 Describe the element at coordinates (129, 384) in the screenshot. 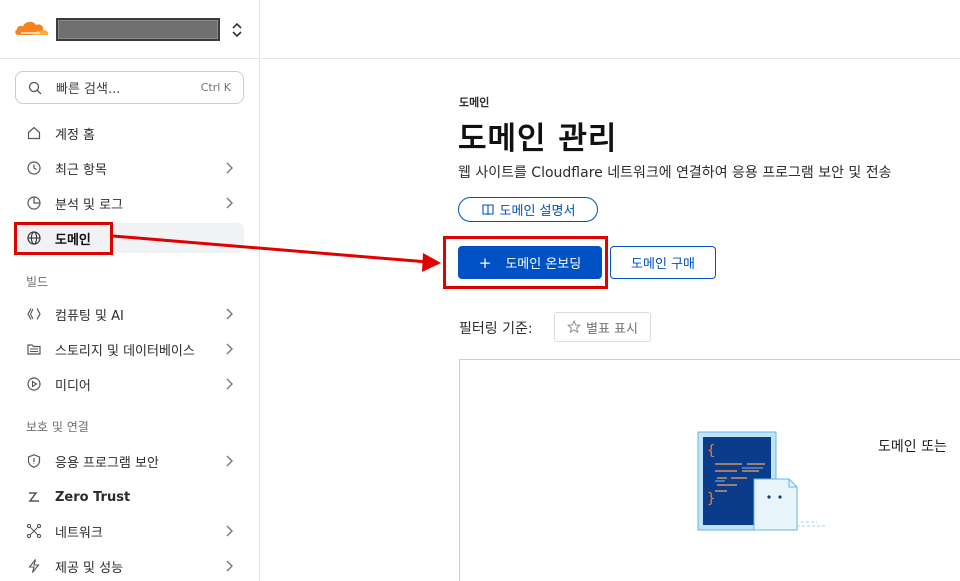

I see `sidebar-item-media: 미디어` at that location.